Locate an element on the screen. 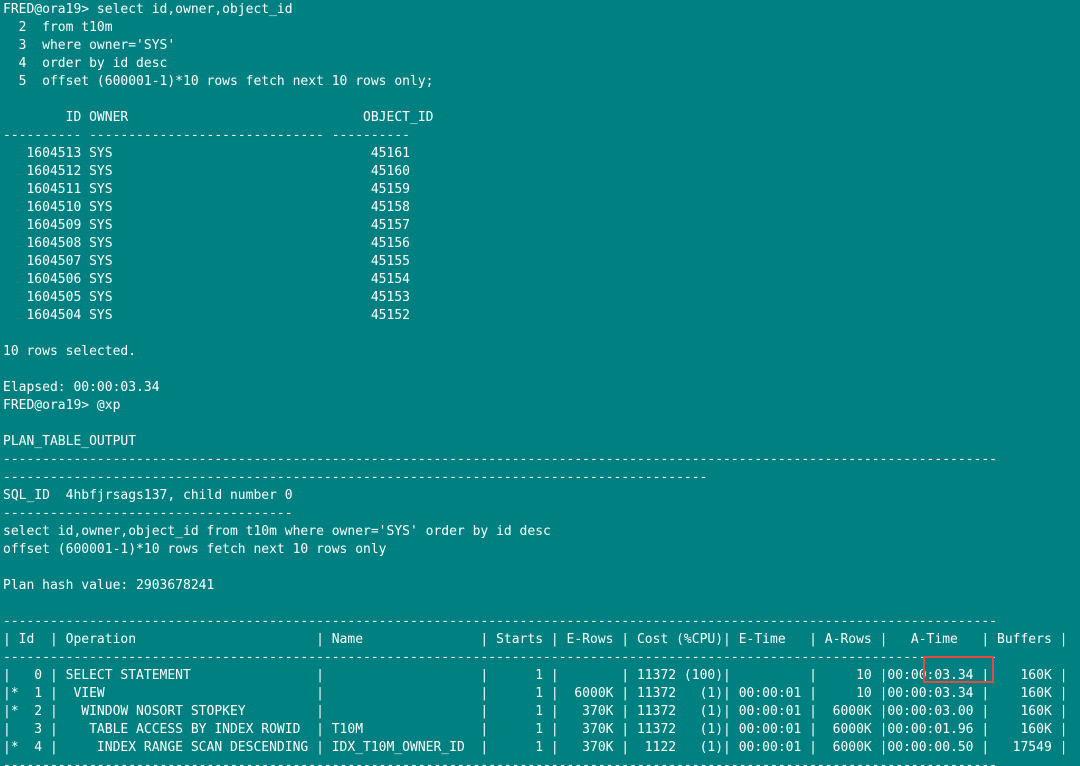 Image resolution: width=1080 pixels, height=766 pixels. result-row: 1604508 SYS 45156 is located at coordinates (206, 243).